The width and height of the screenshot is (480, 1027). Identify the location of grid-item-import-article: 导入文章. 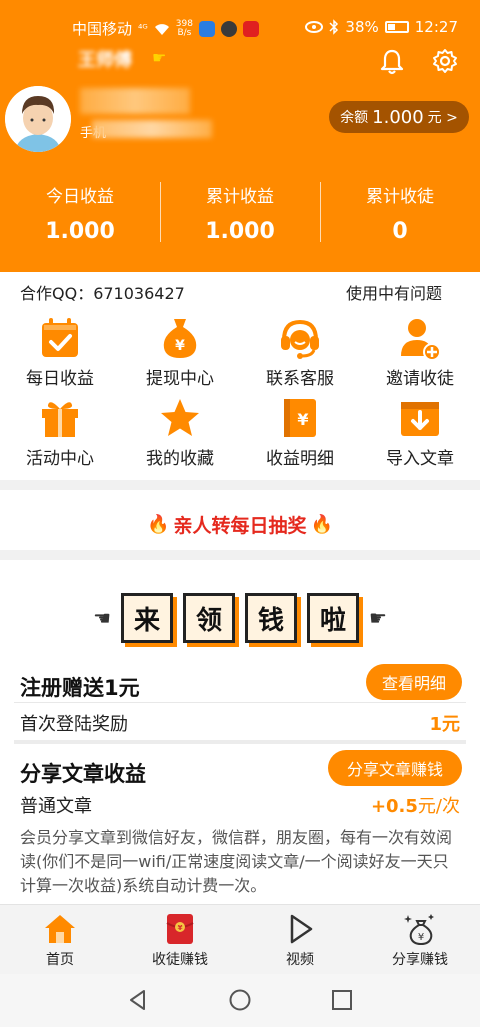
(420, 432).